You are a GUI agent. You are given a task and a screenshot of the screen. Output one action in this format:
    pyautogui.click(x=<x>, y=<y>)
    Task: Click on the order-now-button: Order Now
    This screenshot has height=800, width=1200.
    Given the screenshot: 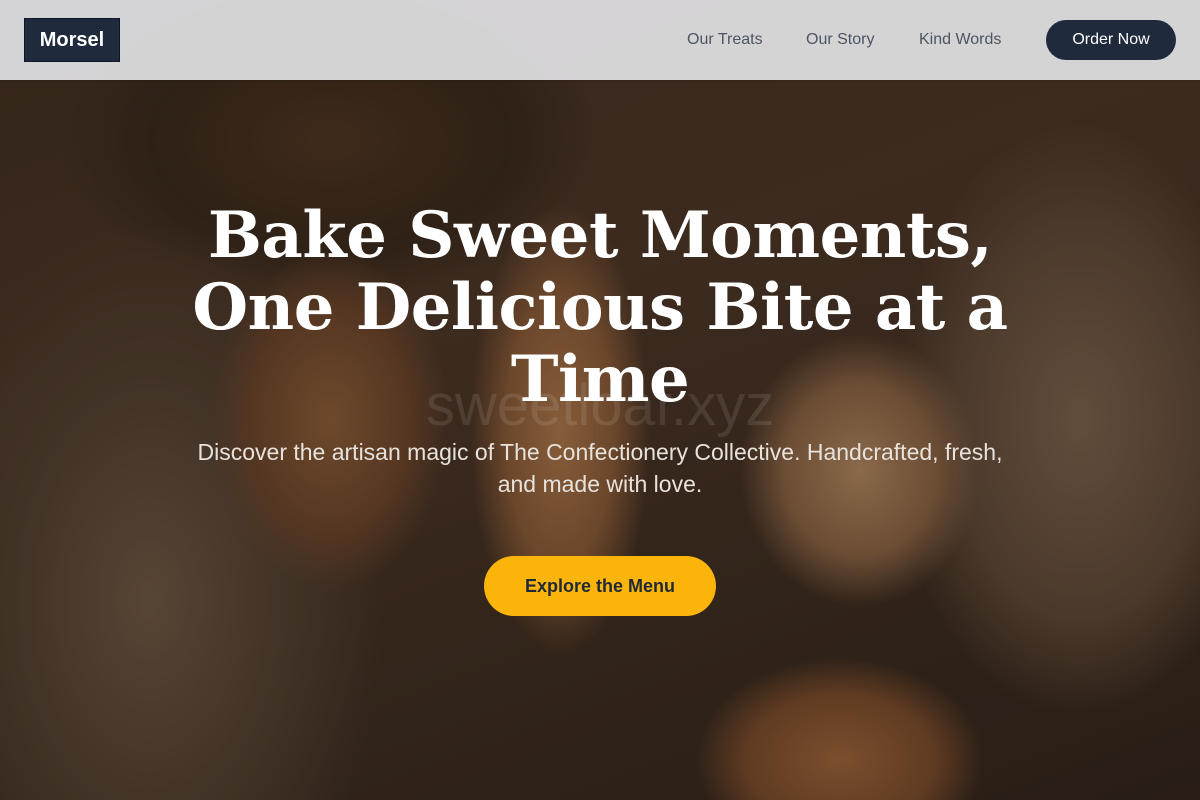 What is the action you would take?
    pyautogui.click(x=1111, y=40)
    